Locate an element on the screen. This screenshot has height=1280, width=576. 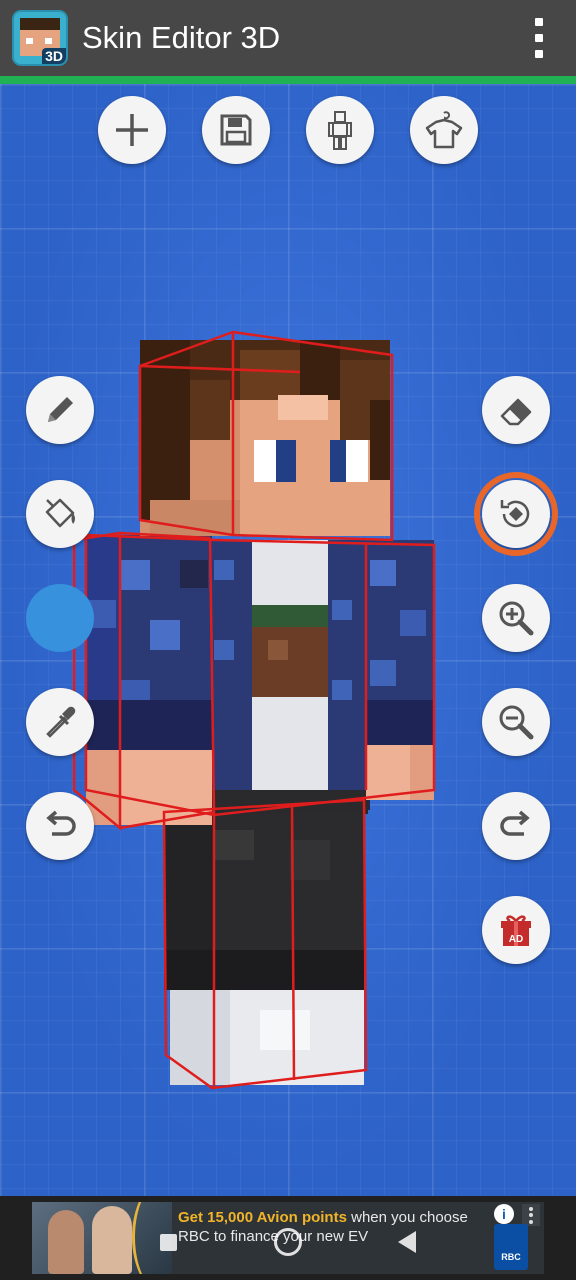
eyedropper-icon is located at coordinates (61, 722).